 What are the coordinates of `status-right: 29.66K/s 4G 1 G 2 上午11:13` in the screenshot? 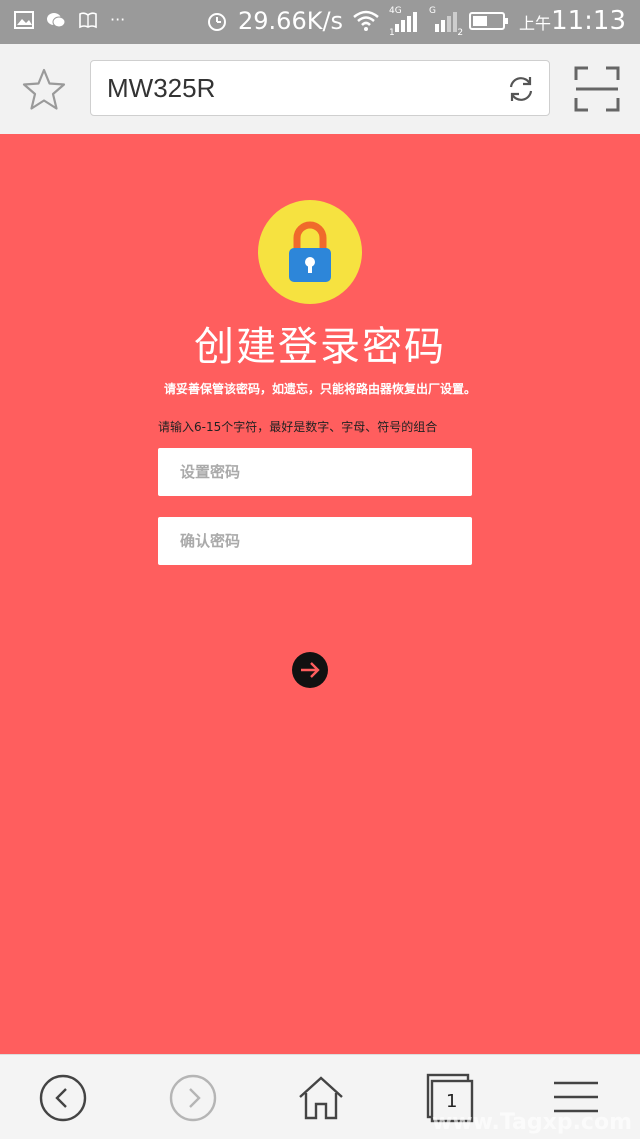 It's located at (416, 22).